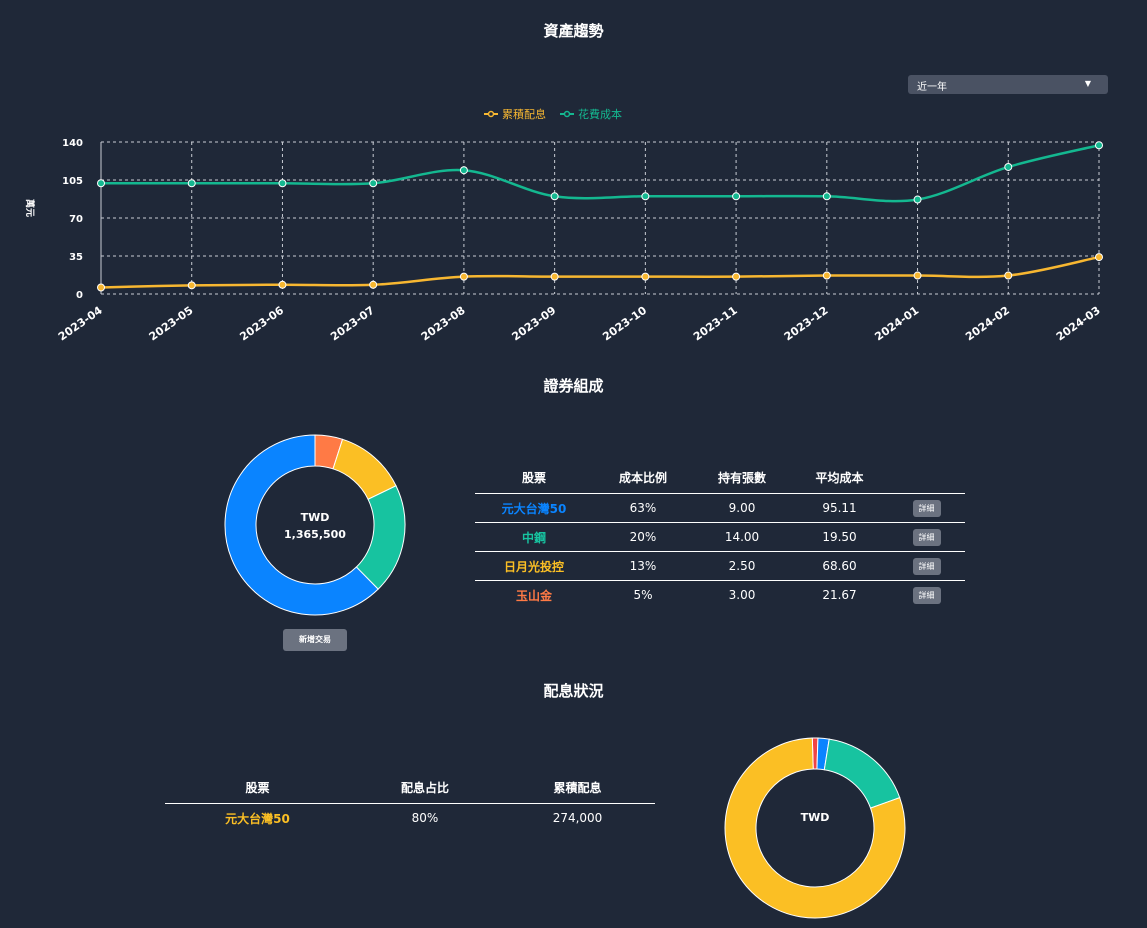 The image size is (1147, 928). What do you see at coordinates (76, 219) in the screenshot?
I see `y-tick-label: 70` at bounding box center [76, 219].